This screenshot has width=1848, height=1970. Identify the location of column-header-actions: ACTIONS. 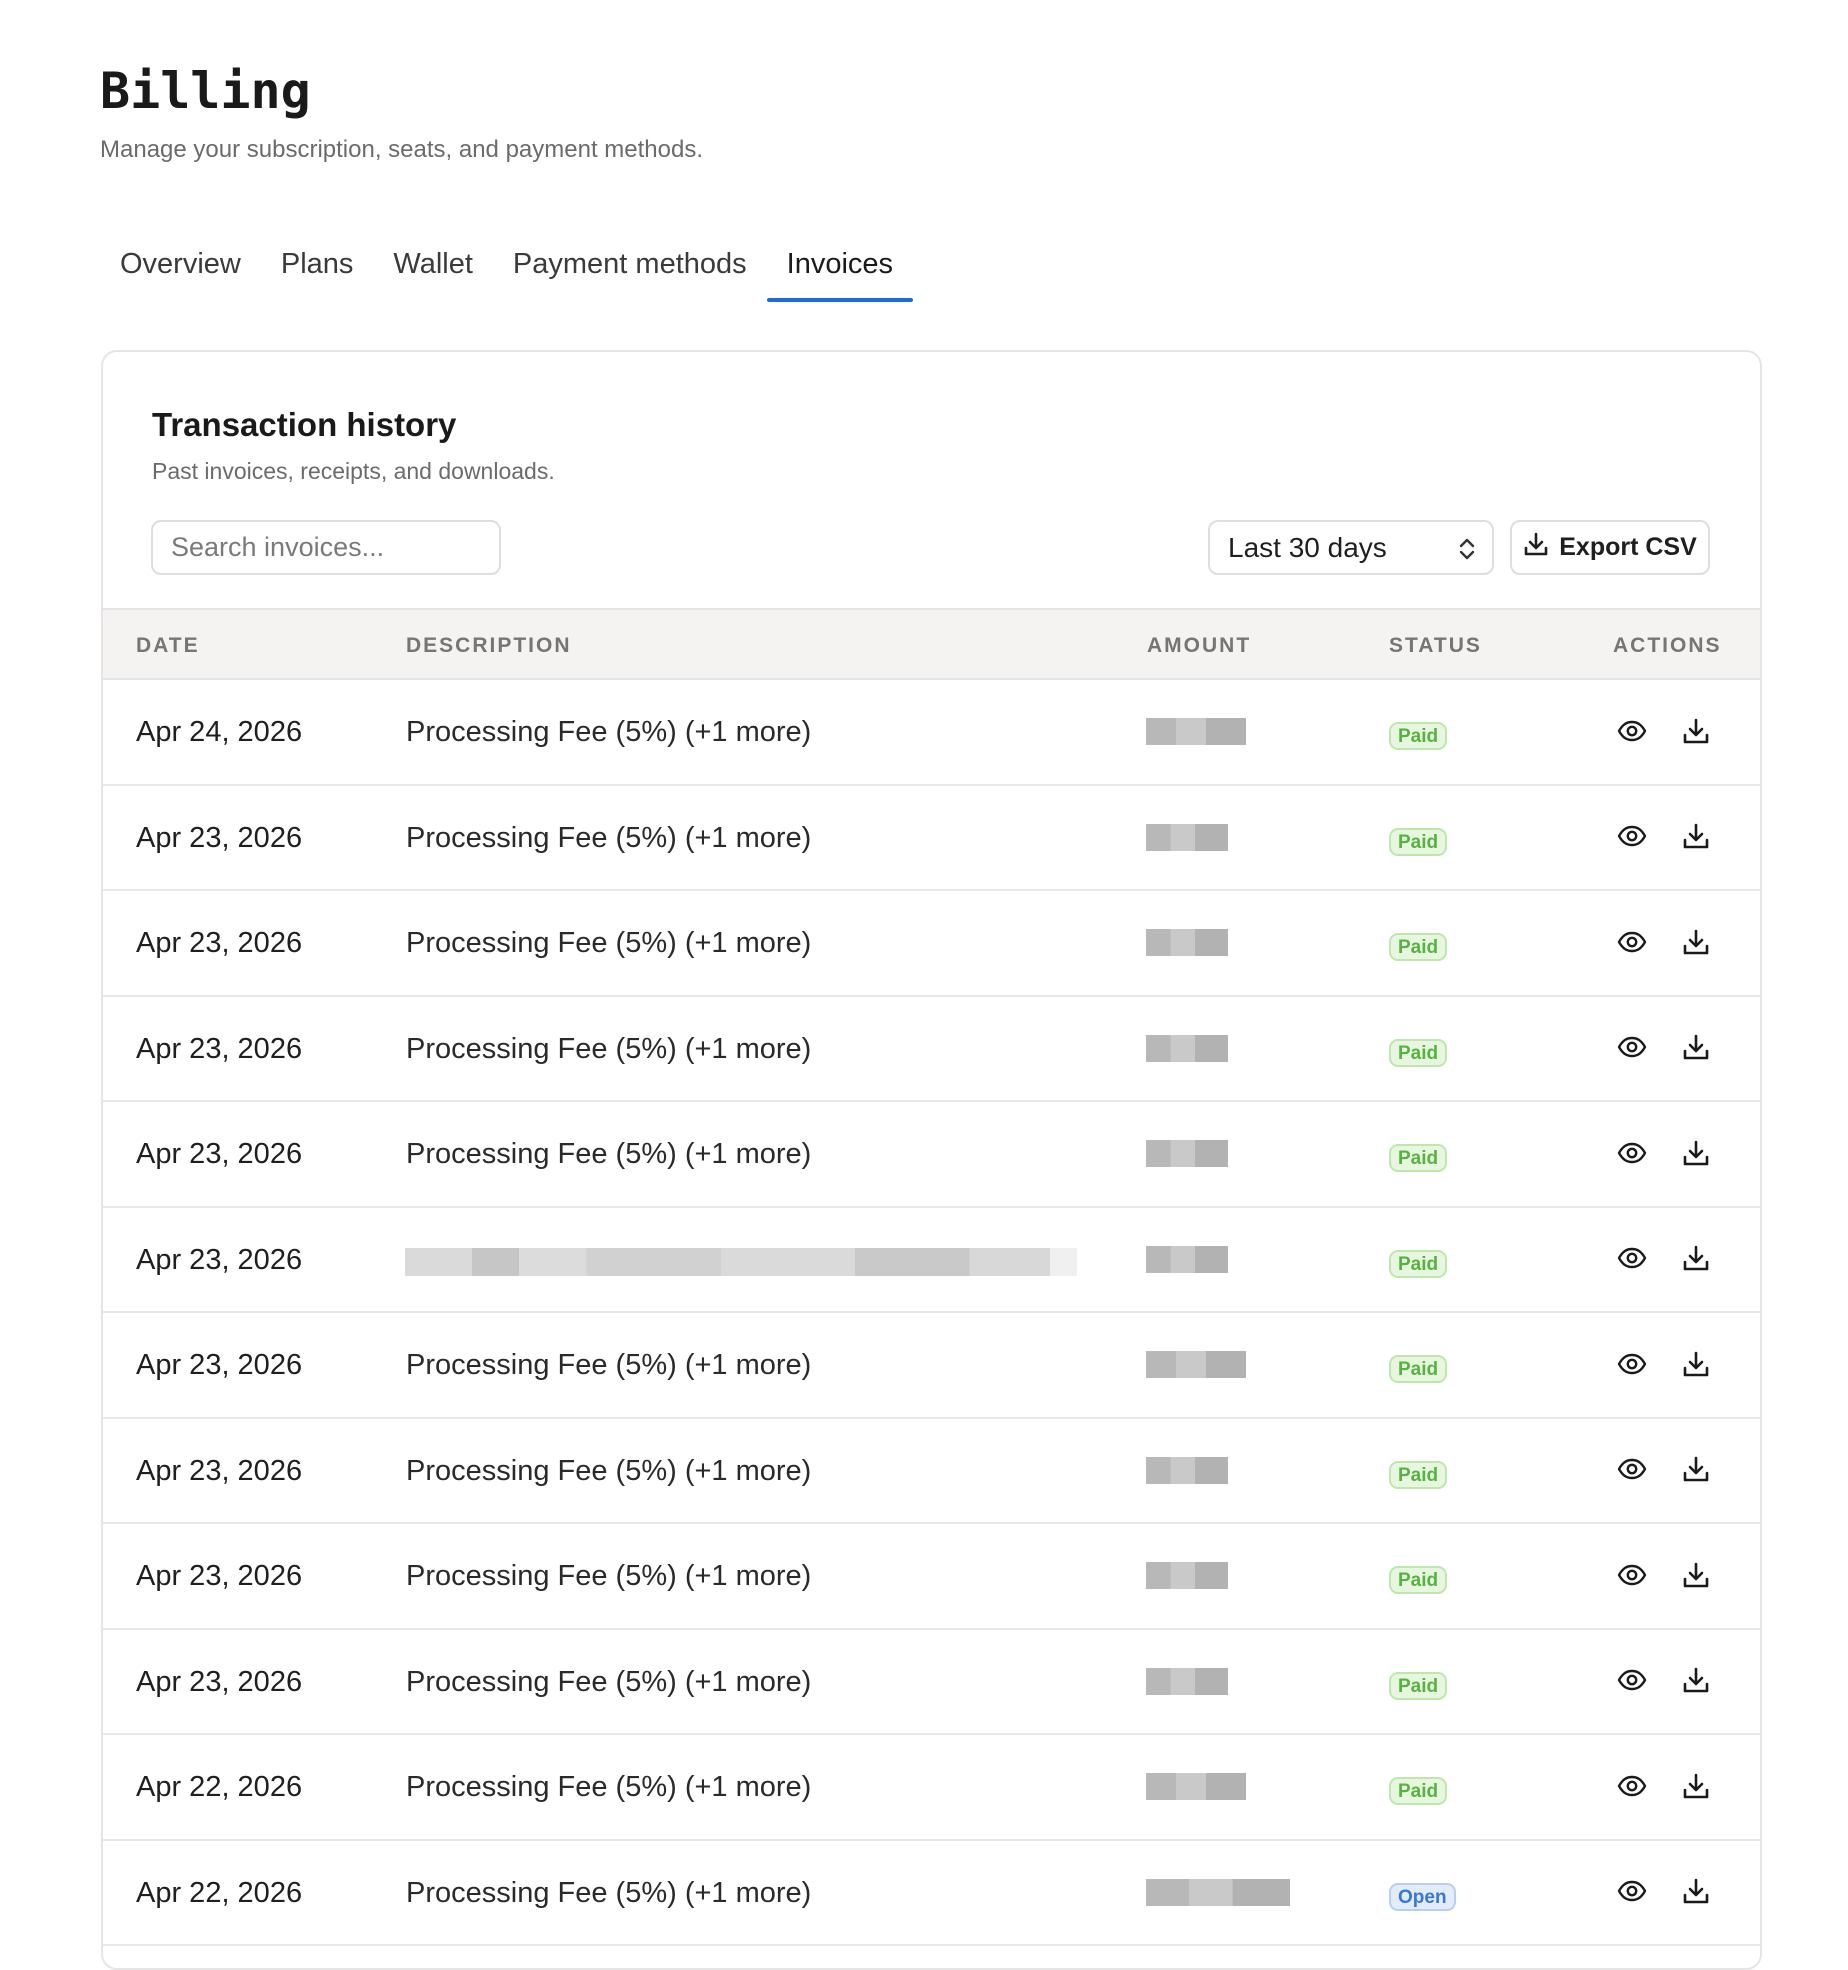
(1667, 645).